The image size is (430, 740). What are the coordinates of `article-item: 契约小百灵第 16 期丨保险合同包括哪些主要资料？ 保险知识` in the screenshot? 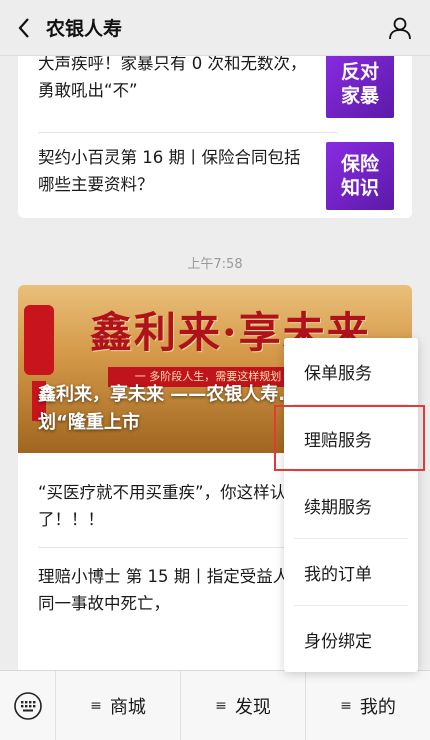 It's located at (216, 171).